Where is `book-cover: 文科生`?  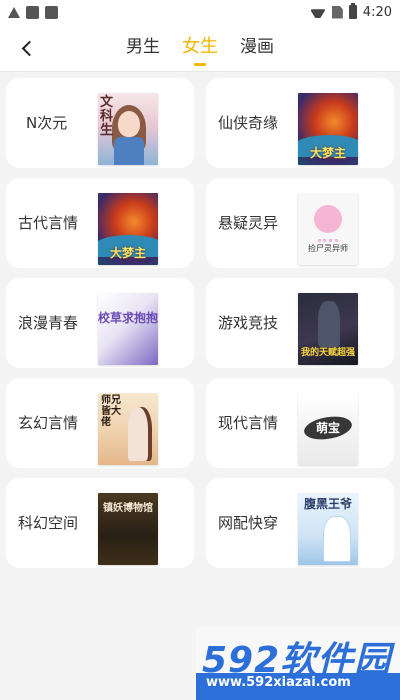 book-cover: 文科生 is located at coordinates (128, 129).